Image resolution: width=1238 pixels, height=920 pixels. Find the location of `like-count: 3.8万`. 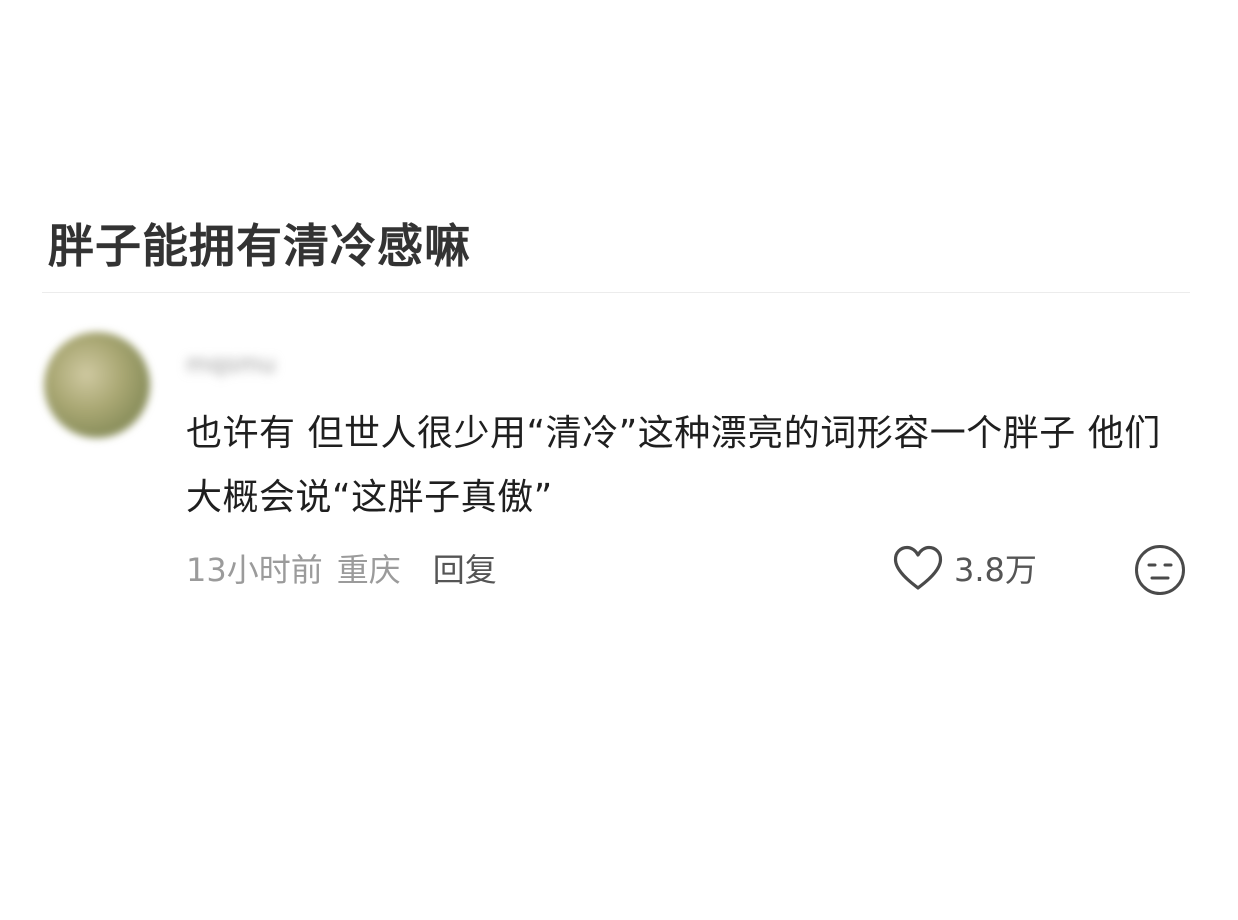

like-count: 3.8万 is located at coordinates (995, 570).